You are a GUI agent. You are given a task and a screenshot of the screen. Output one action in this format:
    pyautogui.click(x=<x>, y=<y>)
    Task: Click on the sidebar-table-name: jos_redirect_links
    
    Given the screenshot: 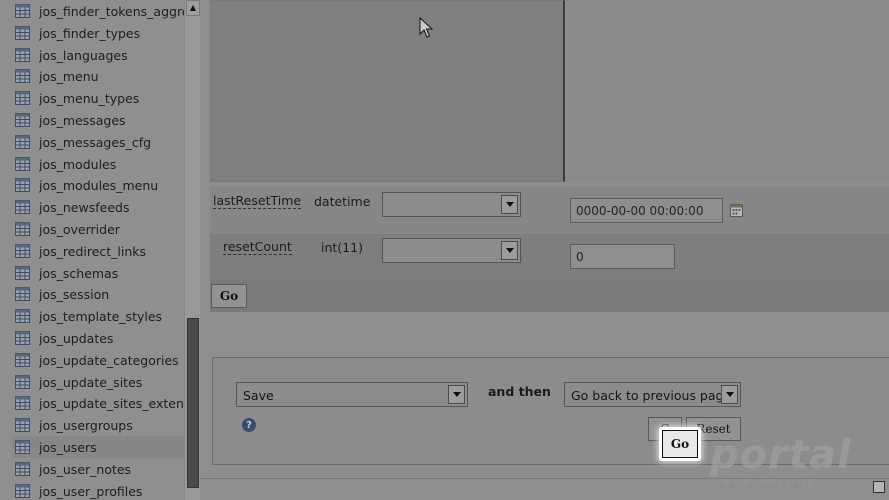 What is the action you would take?
    pyautogui.click(x=92, y=251)
    